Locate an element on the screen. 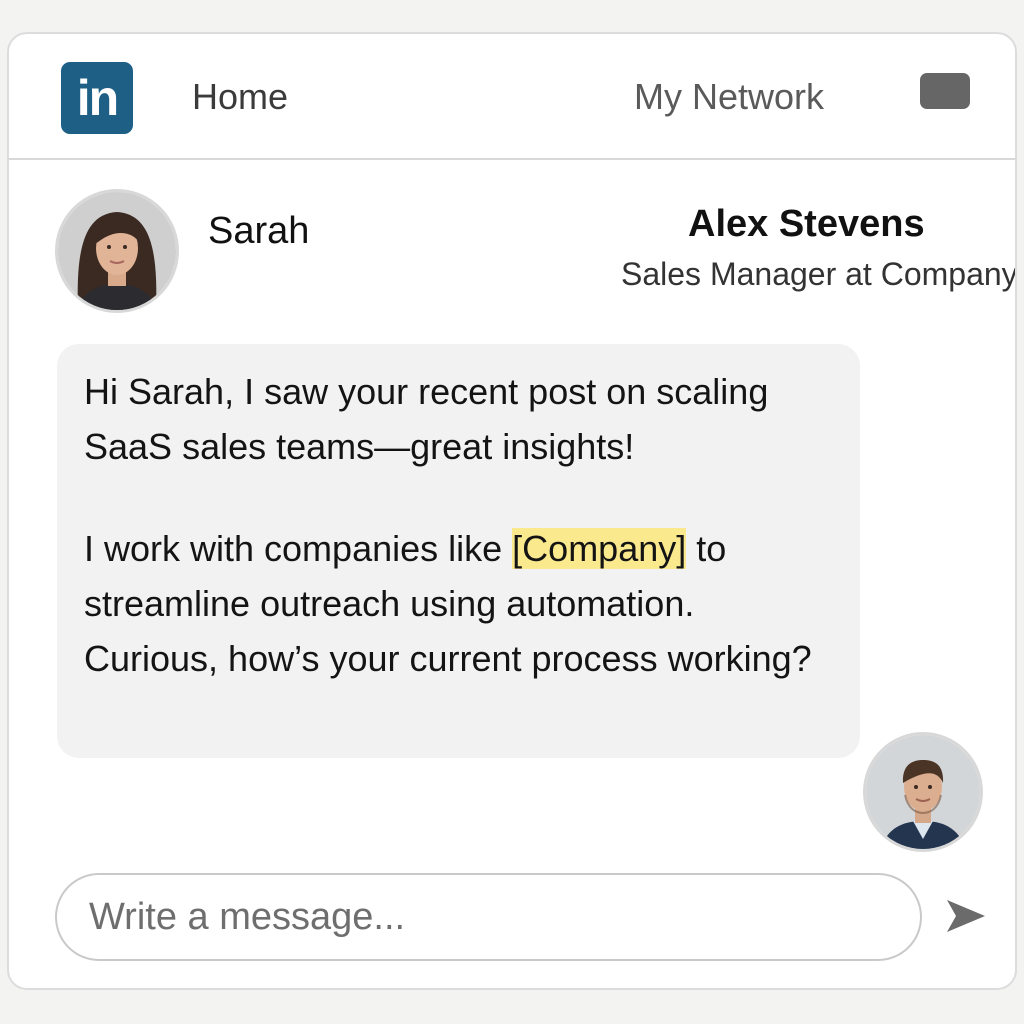 The image size is (1024, 1024). nav-home-link: Home is located at coordinates (240, 97).